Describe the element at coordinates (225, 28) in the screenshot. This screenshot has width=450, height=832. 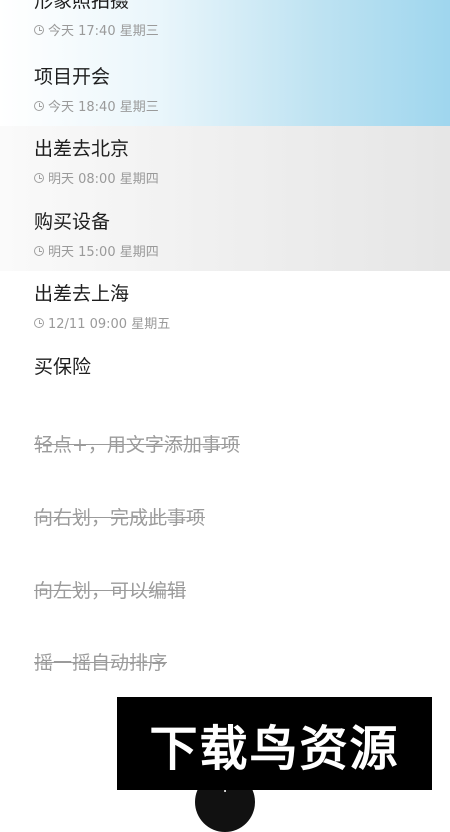
I see `task-item: 形象照拍摄 今天 17:40 星期三` at that location.